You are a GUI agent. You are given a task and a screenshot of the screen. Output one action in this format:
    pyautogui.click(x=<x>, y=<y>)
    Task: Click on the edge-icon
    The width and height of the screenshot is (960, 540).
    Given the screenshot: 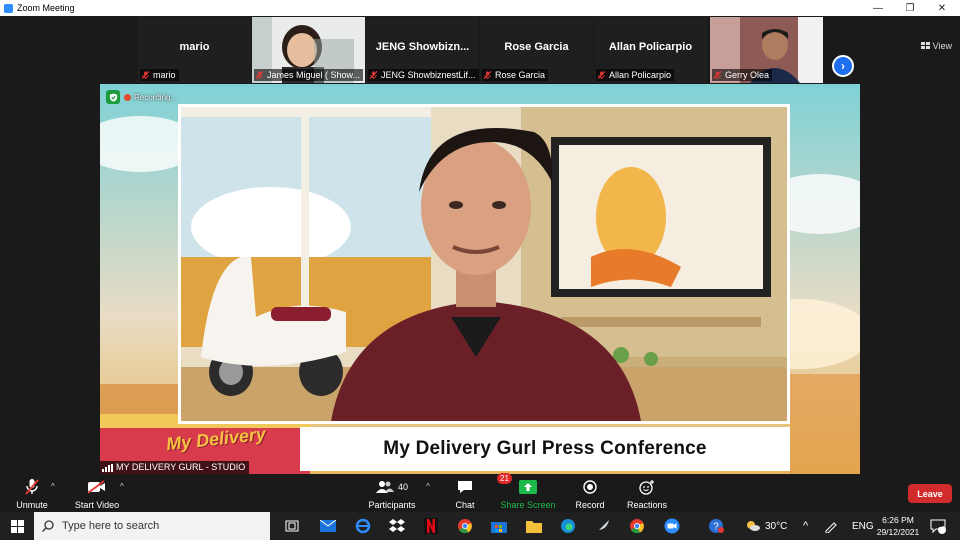 What is the action you would take?
    pyautogui.click(x=568, y=526)
    